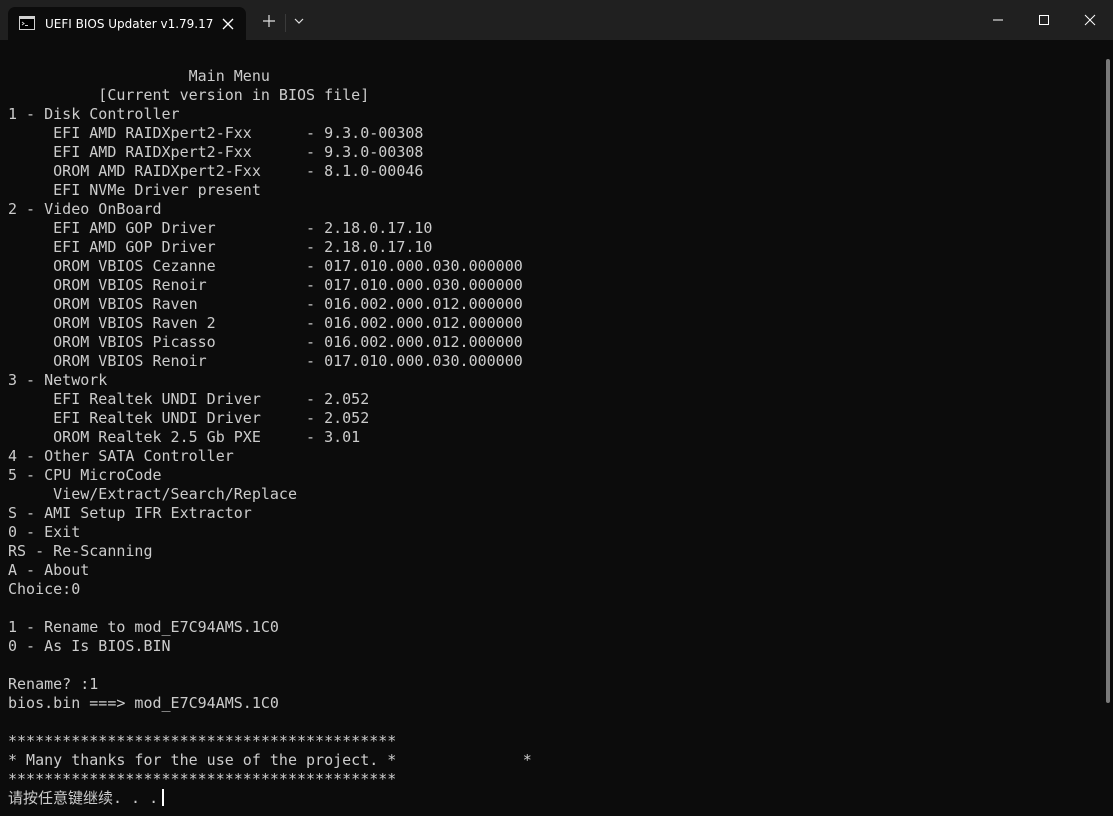 This screenshot has height=816, width=1113. I want to click on console-line: S - AMI Setup IFR Extractor, so click(130, 513).